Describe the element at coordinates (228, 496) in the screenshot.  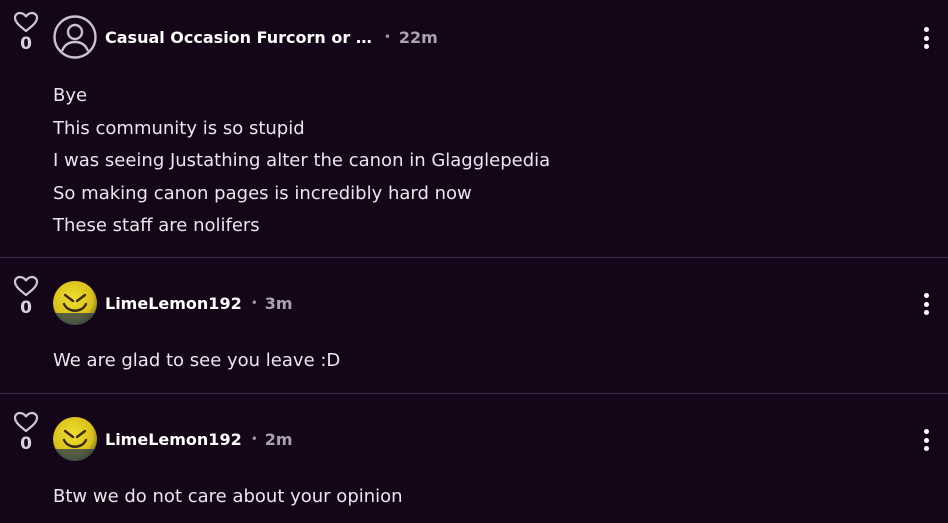
I see `comment-line: Btw we do not care about your opinion` at that location.